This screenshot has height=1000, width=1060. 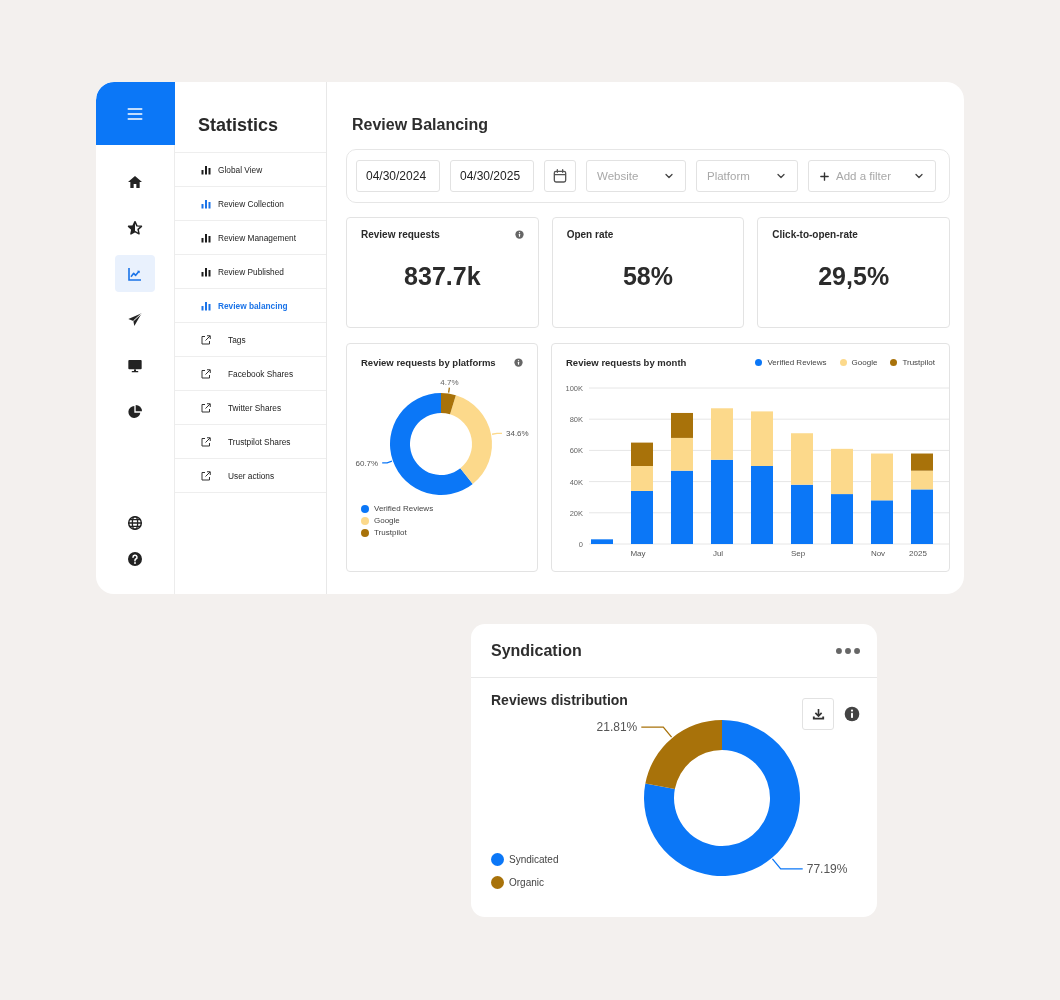 I want to click on legend-label: Organic, so click(x=526, y=882).